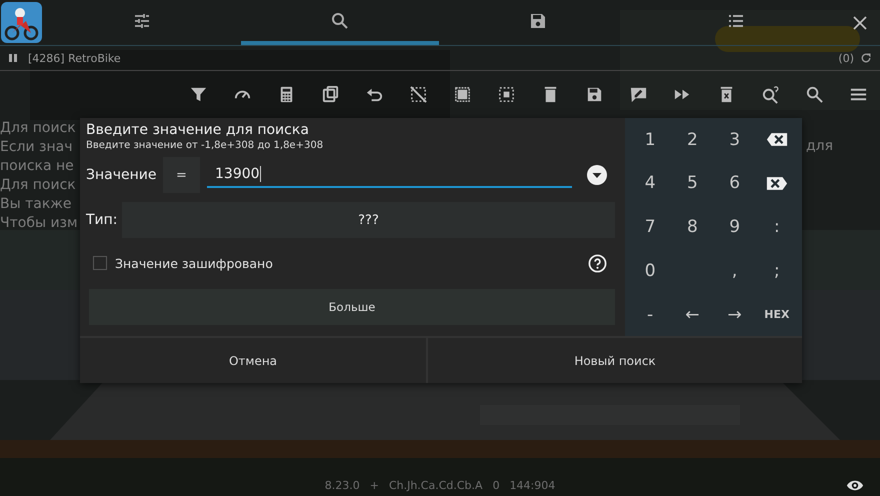 This screenshot has height=496, width=880. Describe the element at coordinates (352, 307) in the screenshot. I see `more-button: Больше` at that location.